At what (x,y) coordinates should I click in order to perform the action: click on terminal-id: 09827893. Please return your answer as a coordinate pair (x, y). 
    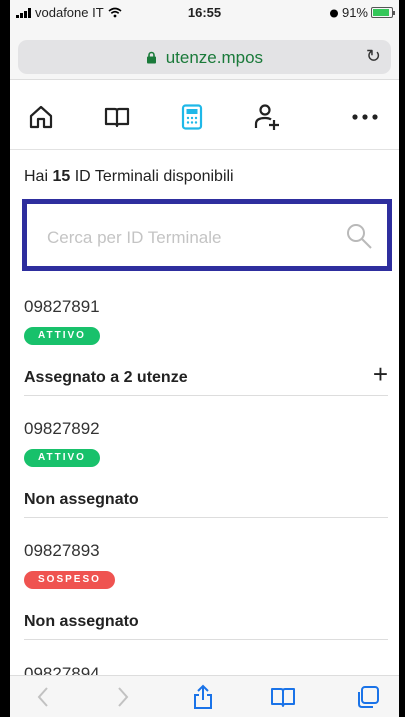
    Looking at the image, I should click on (62, 550).